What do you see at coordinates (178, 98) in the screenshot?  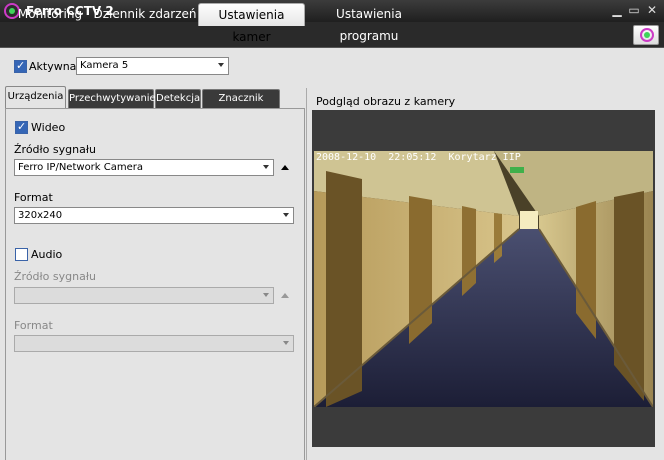 I see `subtab-detection: Detekcja` at bounding box center [178, 98].